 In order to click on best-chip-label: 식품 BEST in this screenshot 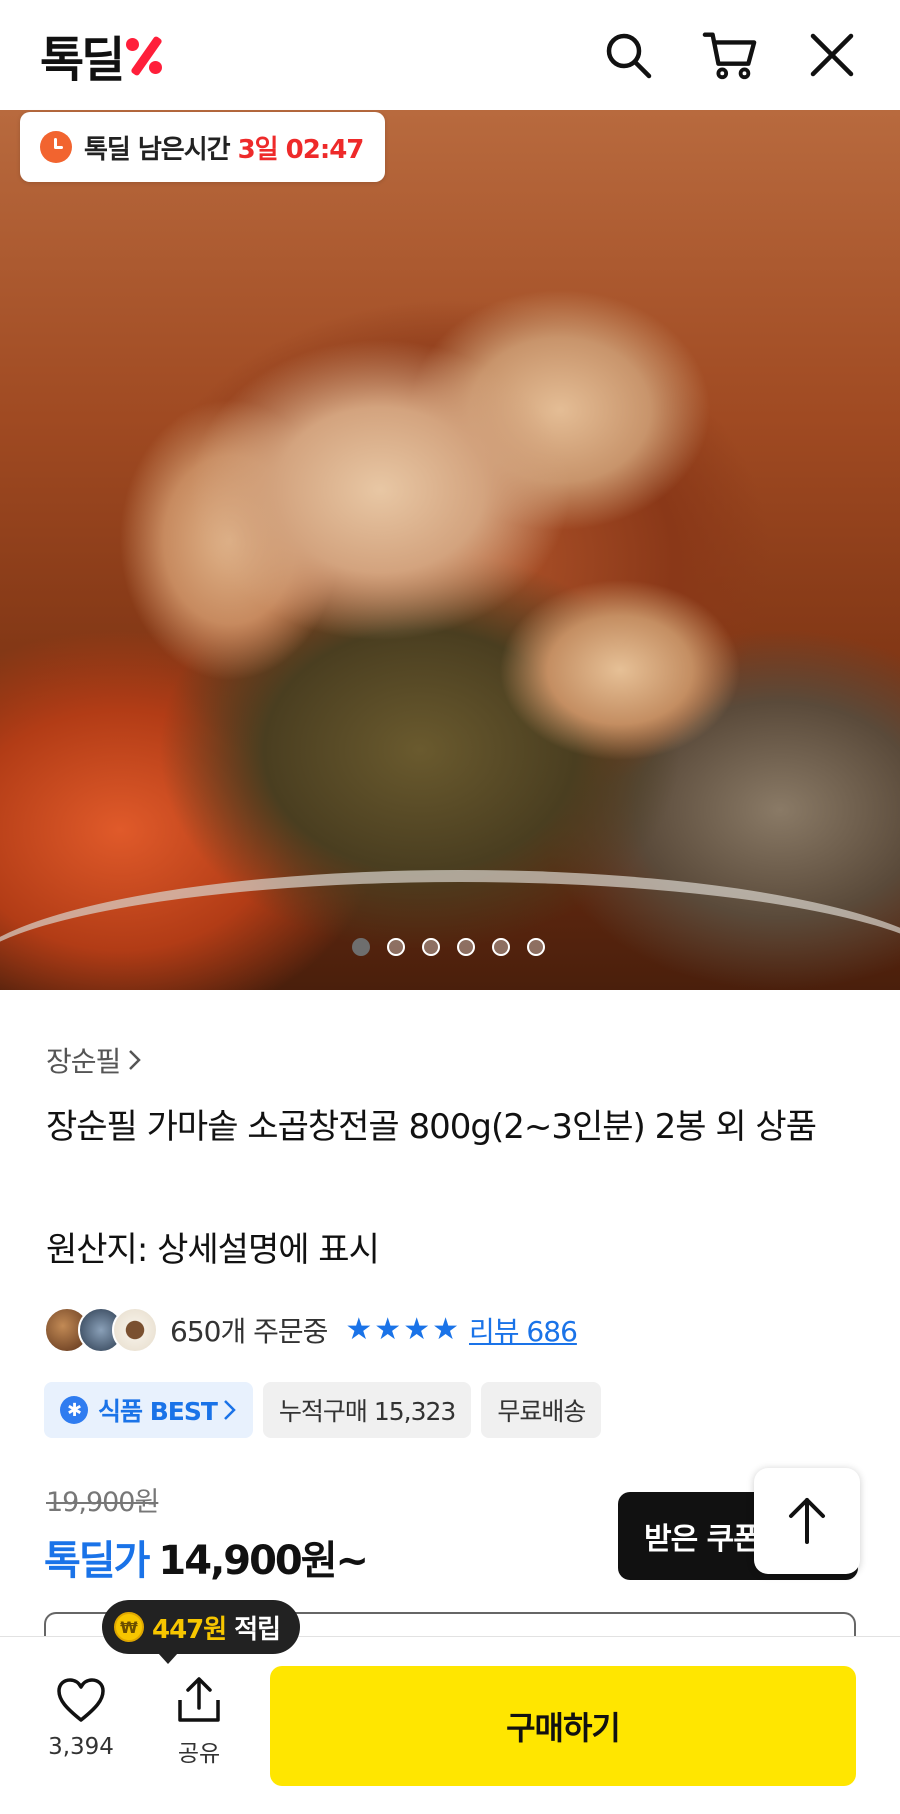, I will do `click(158, 1411)`.